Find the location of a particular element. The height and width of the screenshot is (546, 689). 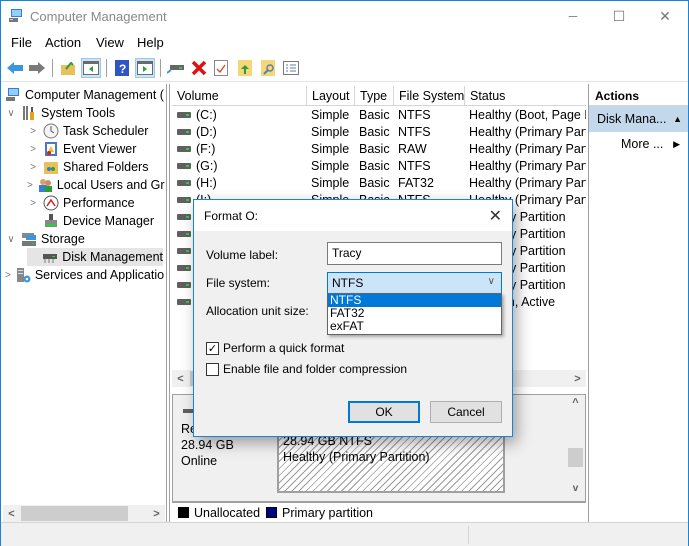

menu-file: File is located at coordinates (21, 42).